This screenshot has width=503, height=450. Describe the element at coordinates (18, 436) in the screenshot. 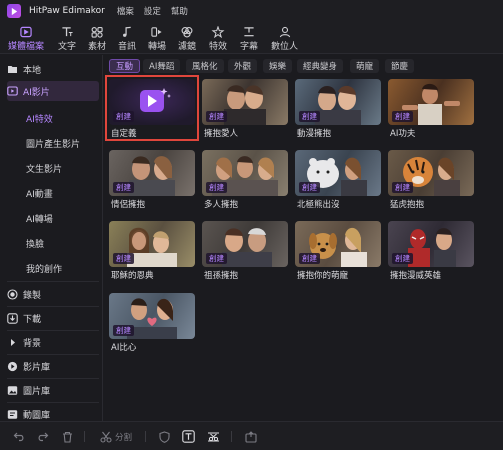

I see `undo-icon` at that location.